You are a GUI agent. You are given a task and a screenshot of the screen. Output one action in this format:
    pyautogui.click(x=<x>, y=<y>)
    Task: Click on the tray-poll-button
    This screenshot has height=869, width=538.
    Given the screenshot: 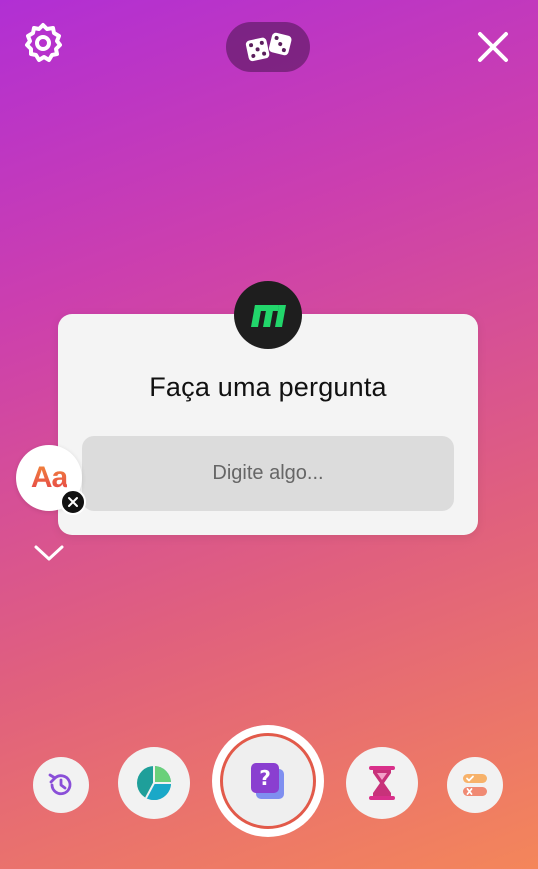 What is the action you would take?
    pyautogui.click(x=154, y=783)
    